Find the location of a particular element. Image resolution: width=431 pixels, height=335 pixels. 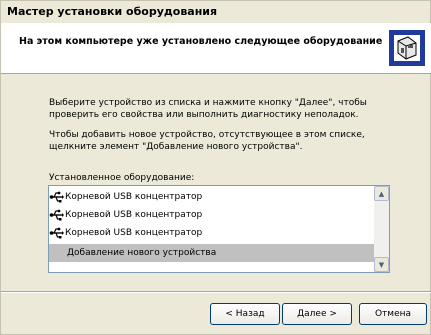

list-item-add-new-device: Добавление нового устройства is located at coordinates (211, 253).